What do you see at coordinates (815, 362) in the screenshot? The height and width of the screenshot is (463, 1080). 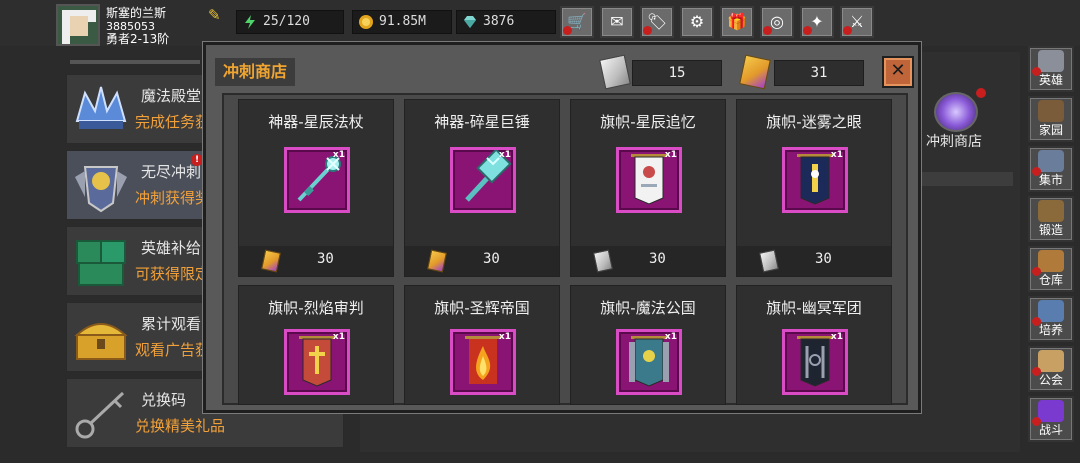 I see `banner-chain-icon: x1` at bounding box center [815, 362].